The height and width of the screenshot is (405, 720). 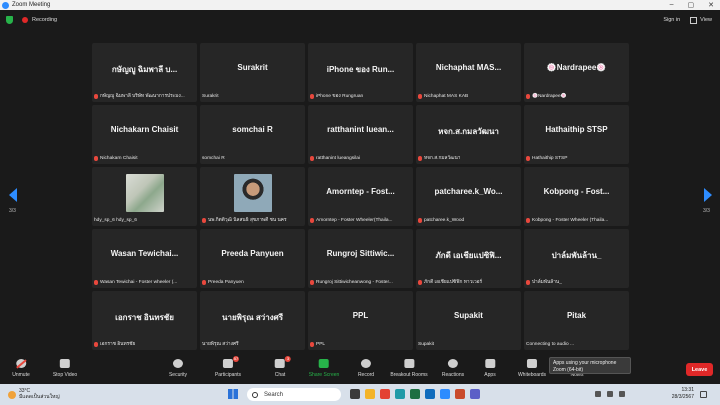 What do you see at coordinates (13, 195) in the screenshot?
I see `previous-page-arrow-icon` at bounding box center [13, 195].